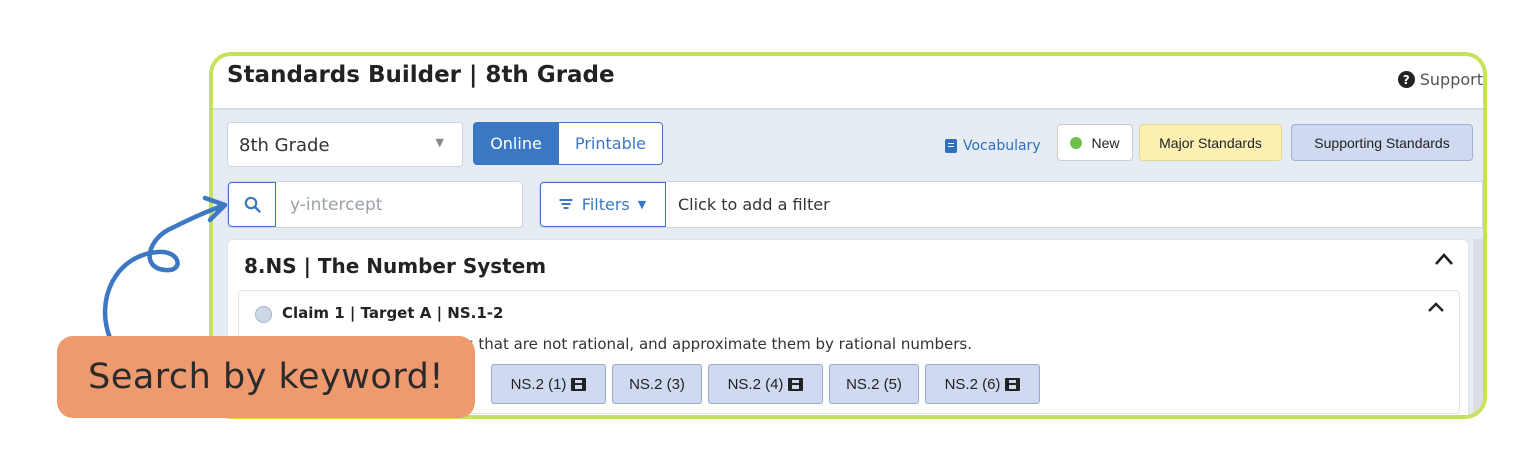  I want to click on callout-text: Search by keyword!, so click(266, 377).